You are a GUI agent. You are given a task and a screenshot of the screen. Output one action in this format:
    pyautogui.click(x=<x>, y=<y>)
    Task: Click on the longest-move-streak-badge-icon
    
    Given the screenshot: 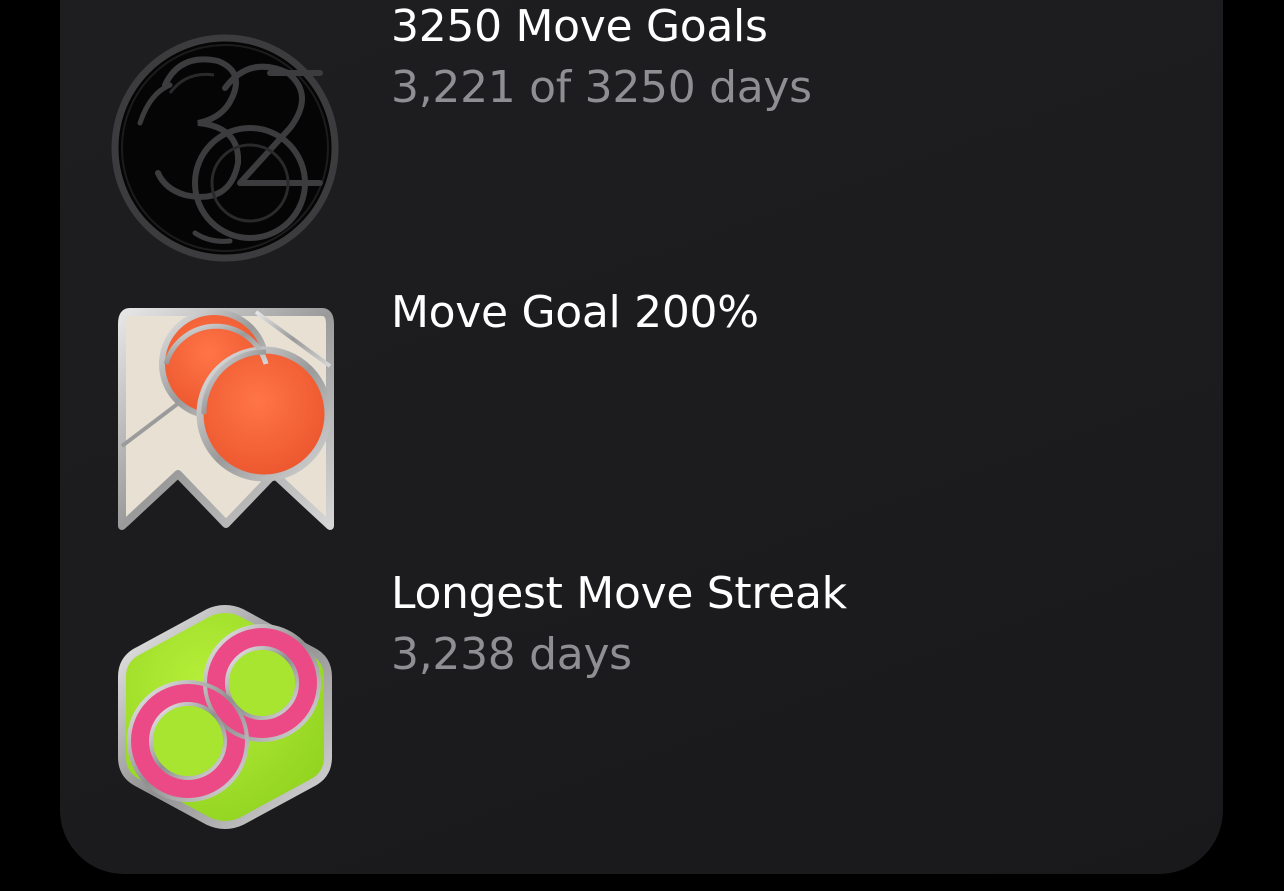 What is the action you would take?
    pyautogui.click(x=225, y=717)
    